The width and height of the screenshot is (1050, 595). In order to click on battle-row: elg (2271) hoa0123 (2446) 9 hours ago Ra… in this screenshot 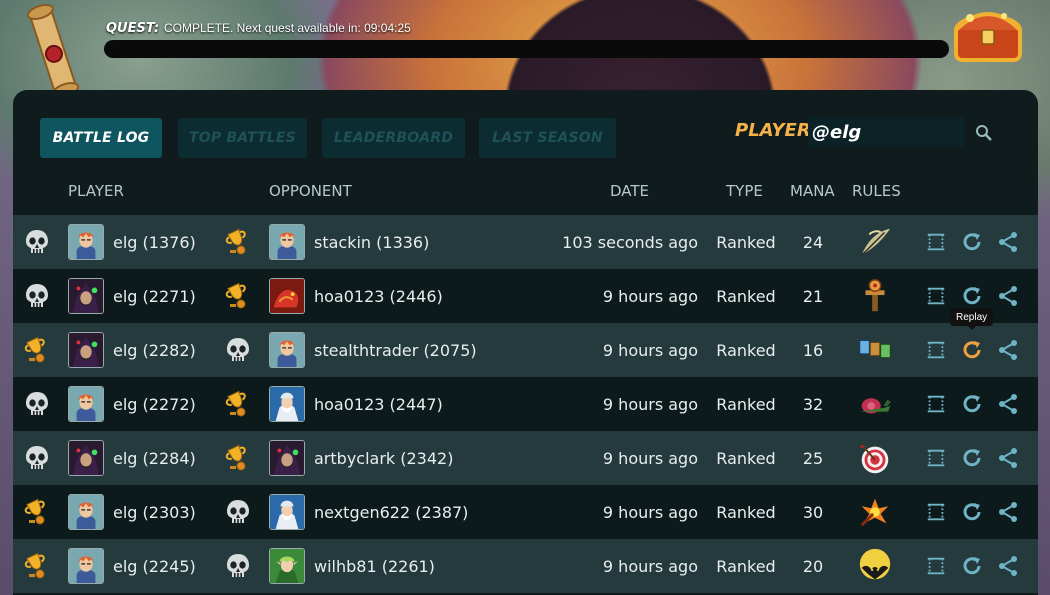, I will do `click(525, 296)`.